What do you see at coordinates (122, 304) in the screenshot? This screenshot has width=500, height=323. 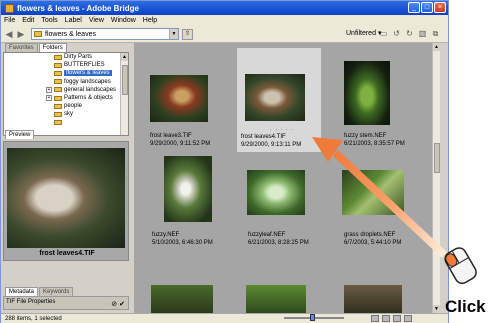 I see `checkmark-icon: ✔` at bounding box center [122, 304].